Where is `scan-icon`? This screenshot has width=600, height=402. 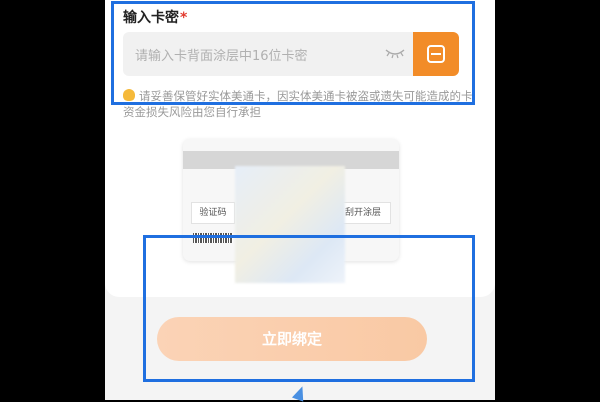 scan-icon is located at coordinates (436, 54).